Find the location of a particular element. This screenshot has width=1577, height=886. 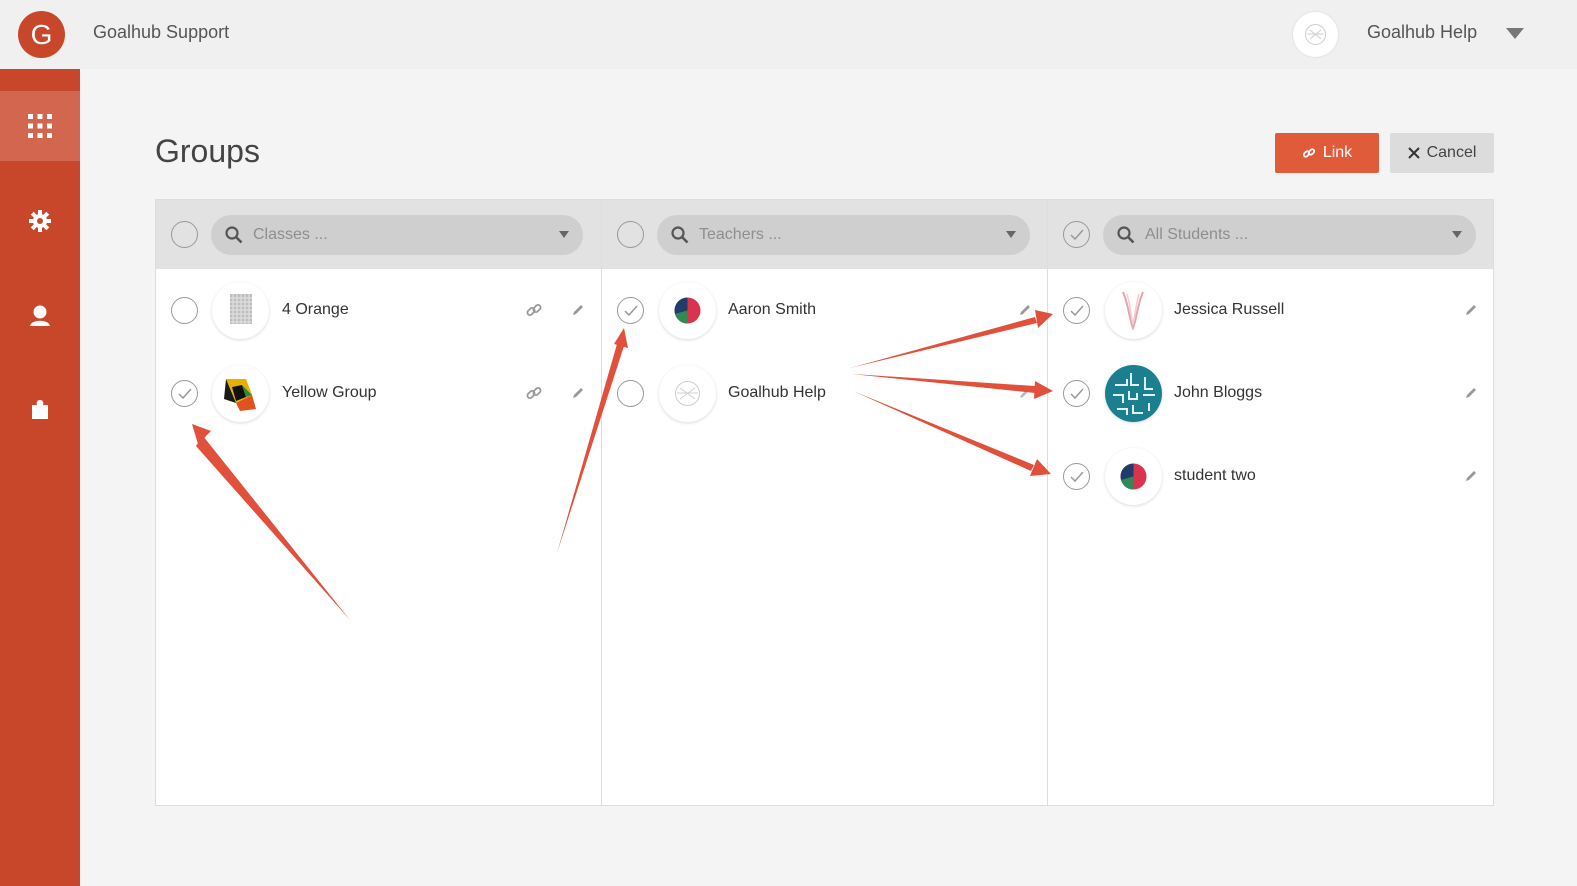

sidebar-item-groups is located at coordinates (40, 126).